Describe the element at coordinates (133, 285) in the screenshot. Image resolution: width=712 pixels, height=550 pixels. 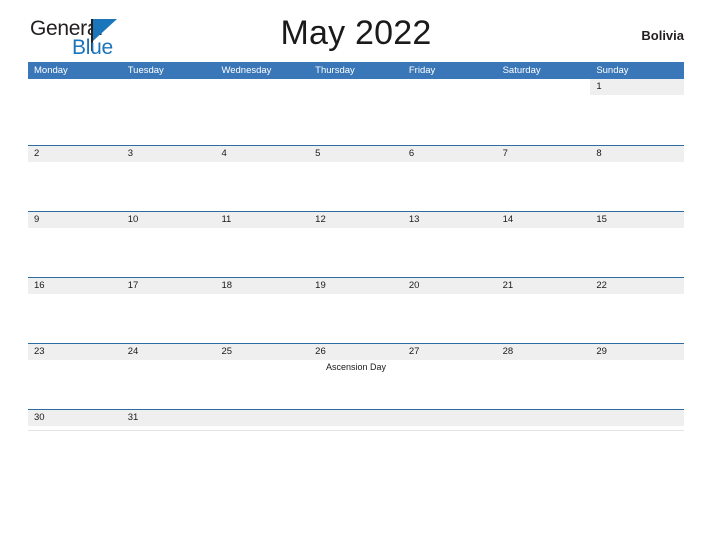
I see `day-number: 17` at that location.